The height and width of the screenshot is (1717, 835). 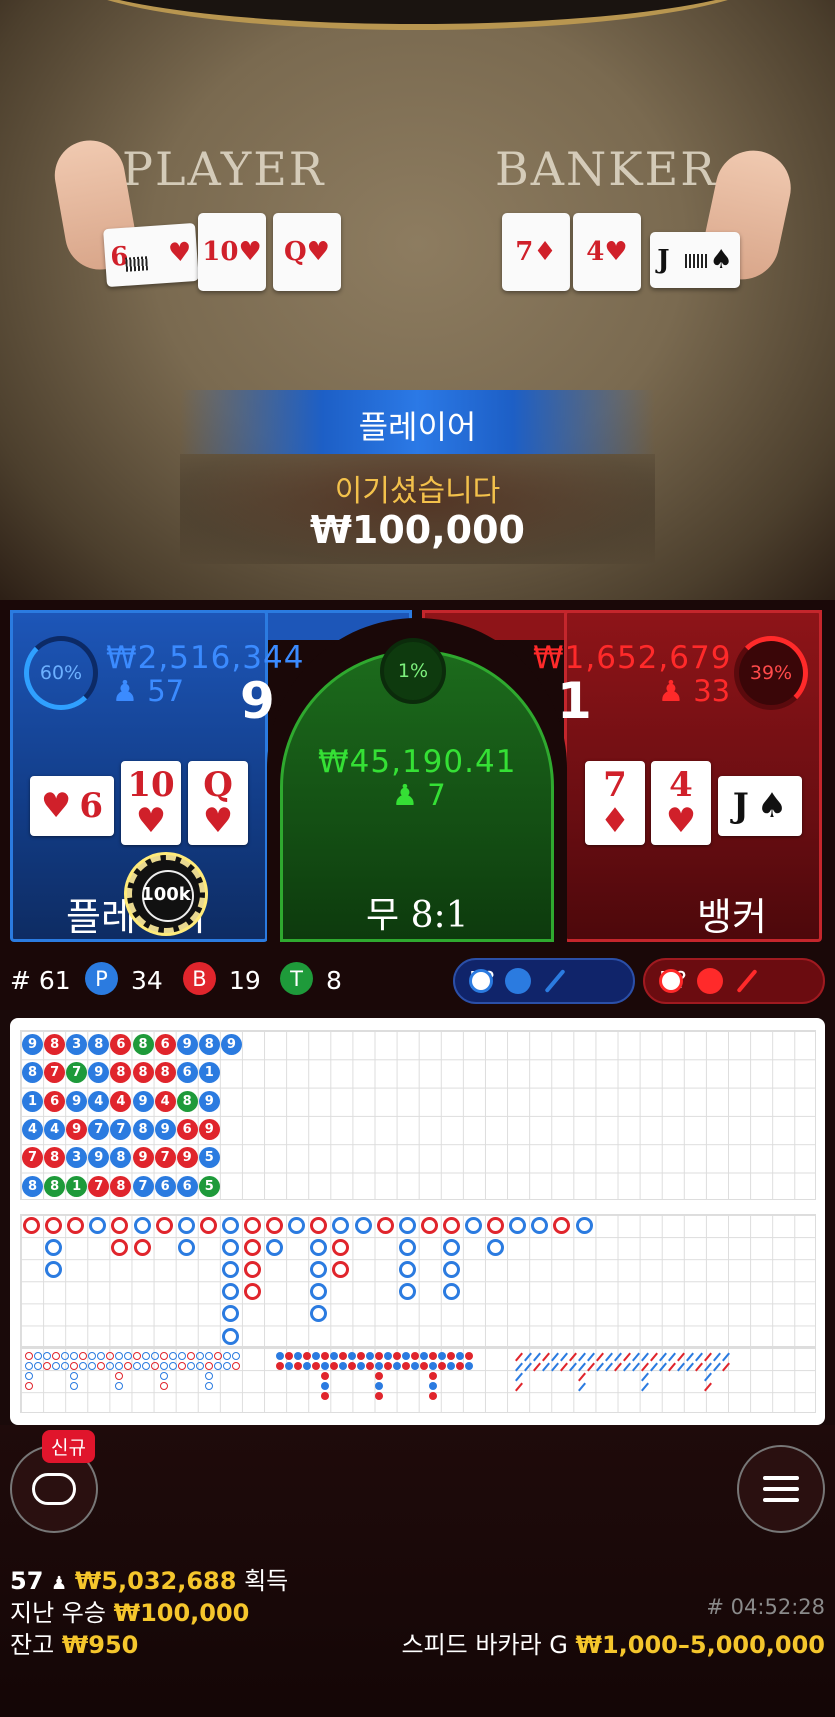 I want to click on win-message: 이기셨습니다, so click(x=417, y=491).